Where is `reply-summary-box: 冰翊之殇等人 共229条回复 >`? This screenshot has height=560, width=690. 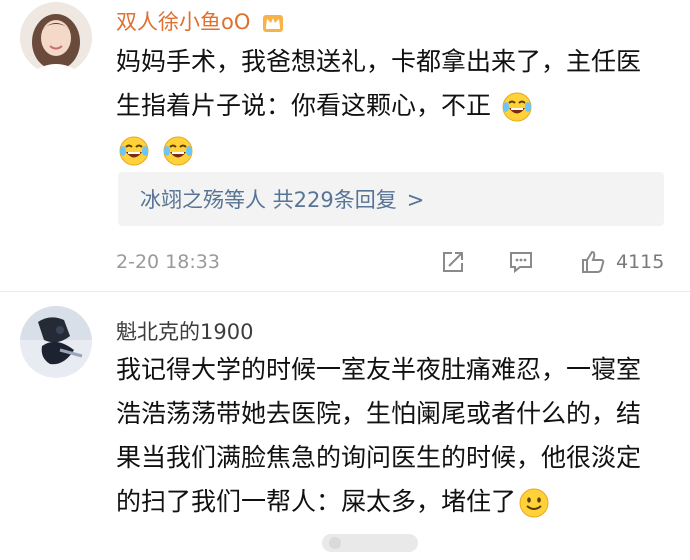
reply-summary-box: 冰翊之殇等人 共229条回复 > is located at coordinates (391, 199).